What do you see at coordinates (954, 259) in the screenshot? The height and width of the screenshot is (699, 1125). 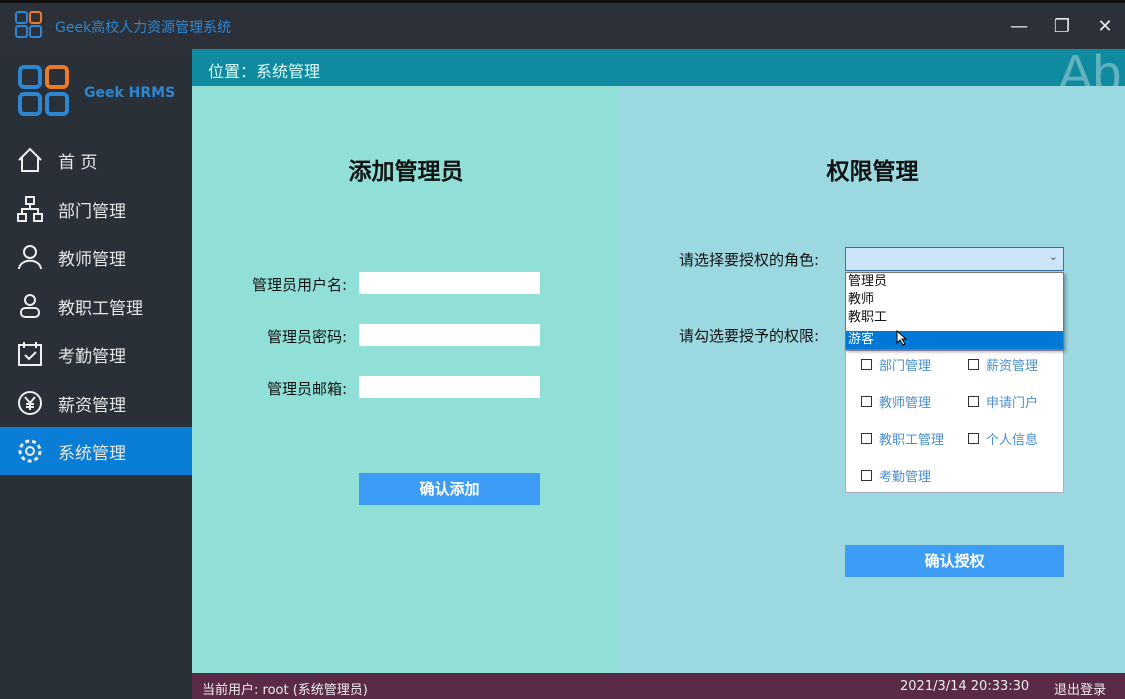 I see `role-select: ⌄` at bounding box center [954, 259].